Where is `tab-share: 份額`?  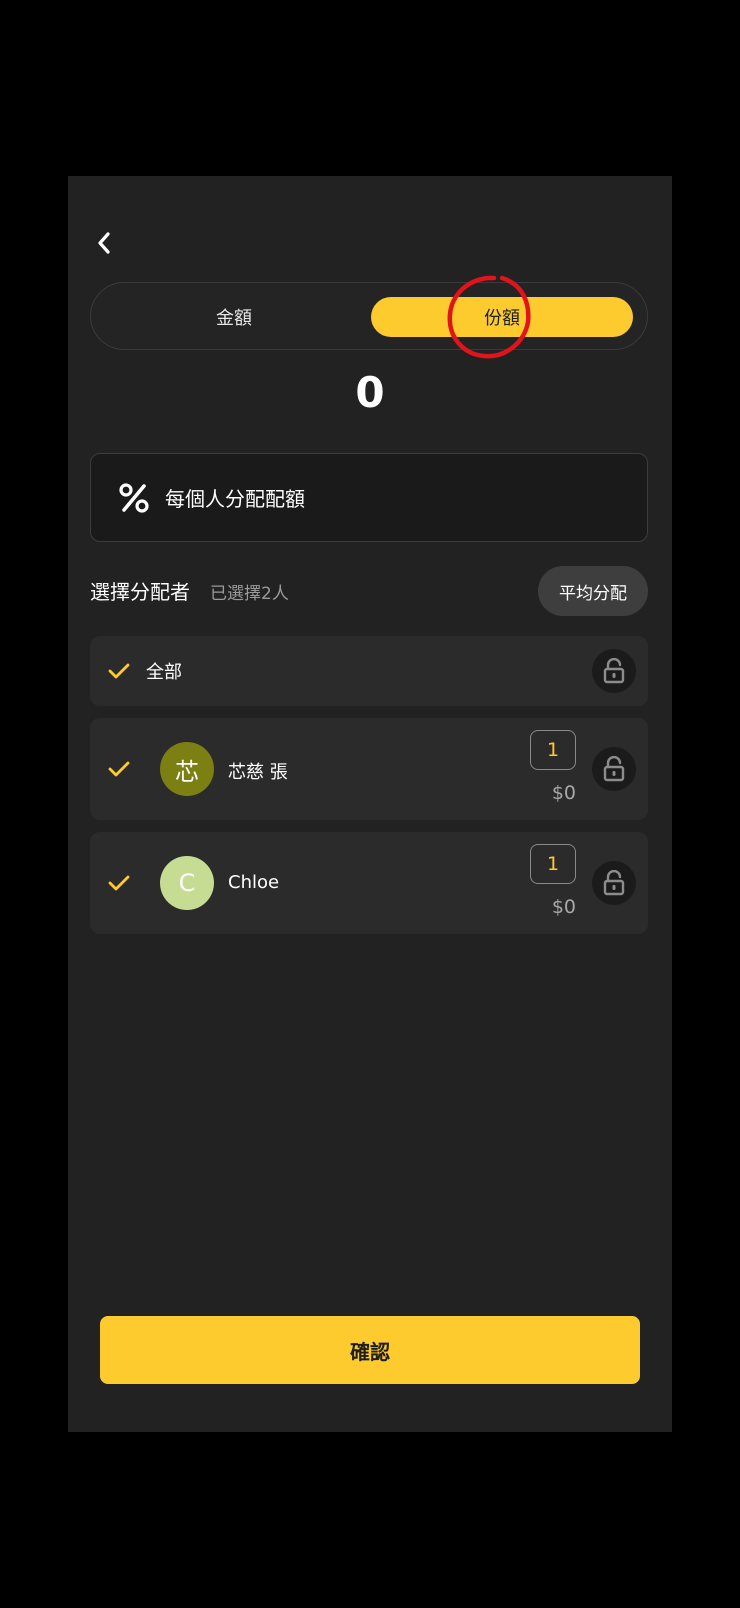 tab-share: 份額 is located at coordinates (502, 317).